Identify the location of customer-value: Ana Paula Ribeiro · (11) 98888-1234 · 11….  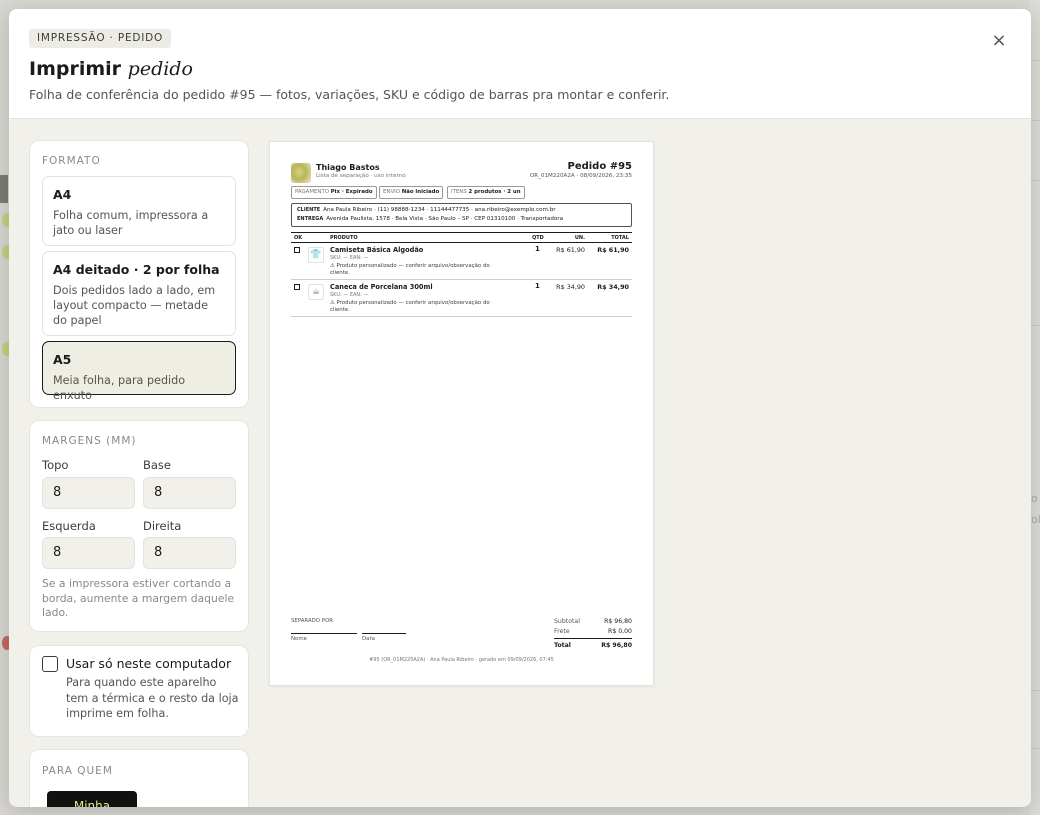
(439, 210).